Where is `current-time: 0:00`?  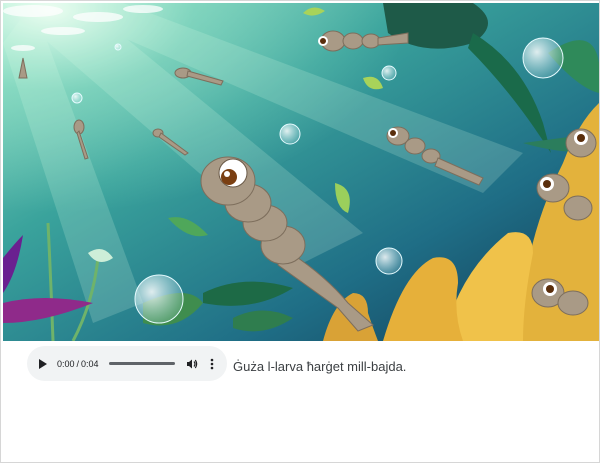 current-time: 0:00 is located at coordinates (66, 363).